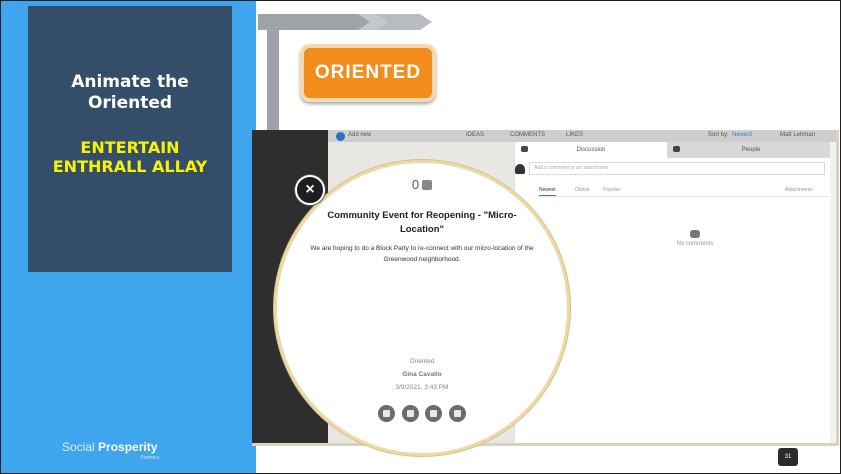 This screenshot has height=474, width=841. What do you see at coordinates (434, 413) in the screenshot?
I see `link-icon` at bounding box center [434, 413].